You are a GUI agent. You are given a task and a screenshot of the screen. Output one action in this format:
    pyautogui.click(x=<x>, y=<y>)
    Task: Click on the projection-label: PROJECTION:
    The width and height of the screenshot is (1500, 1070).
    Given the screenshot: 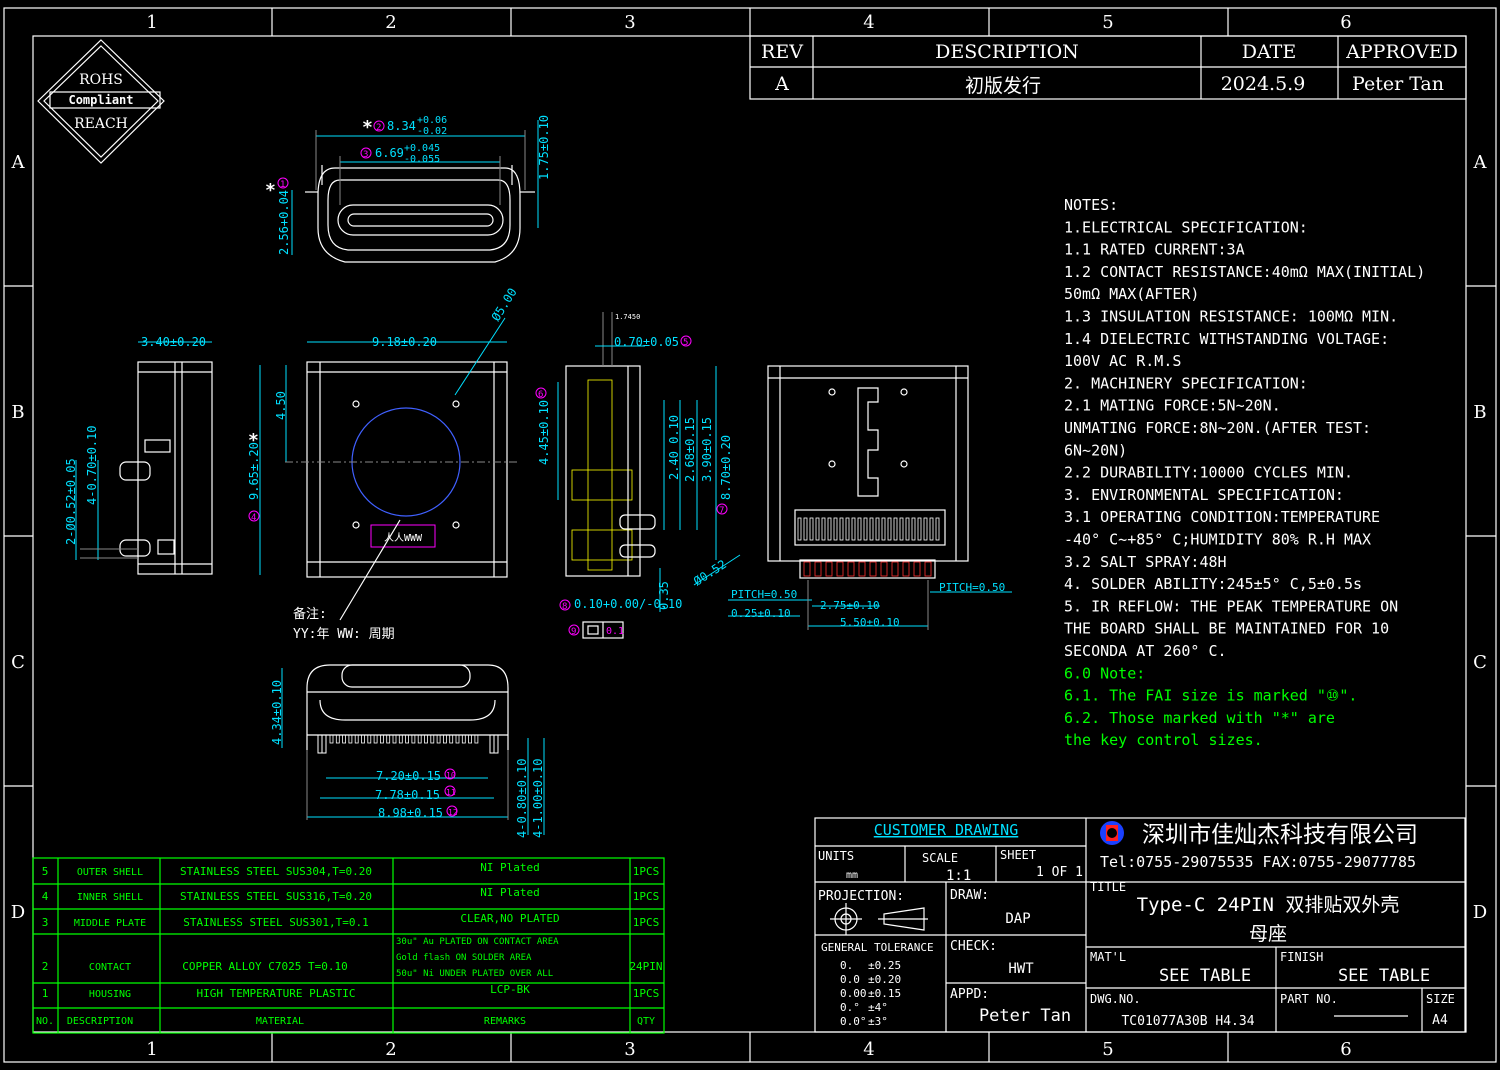 What is the action you would take?
    pyautogui.click(x=861, y=896)
    